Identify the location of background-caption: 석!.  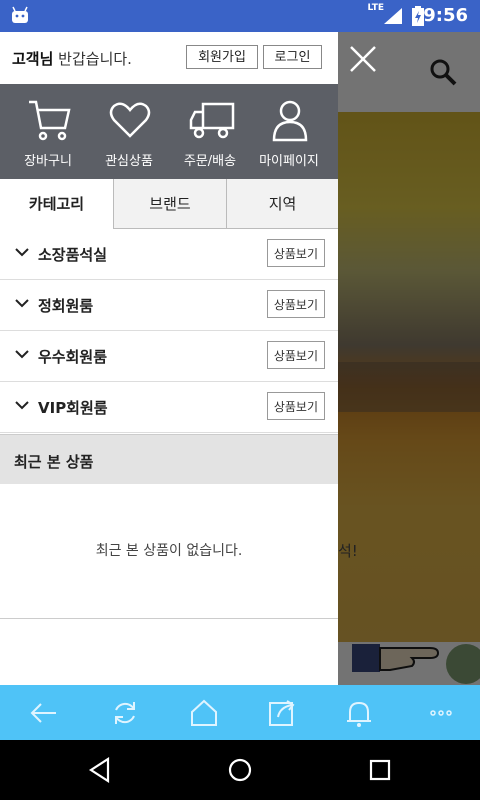
(348, 551).